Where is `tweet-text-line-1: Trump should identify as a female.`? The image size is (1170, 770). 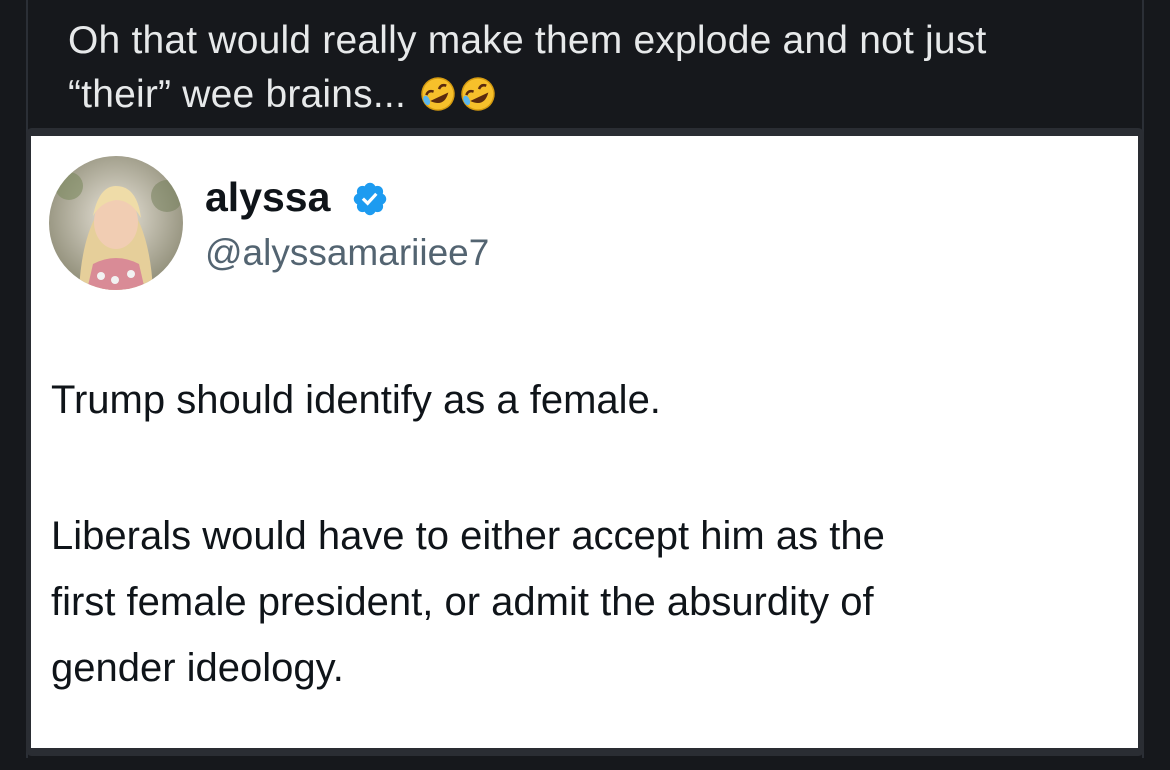
tweet-text-line-1: Trump should identify as a female. is located at coordinates (356, 400).